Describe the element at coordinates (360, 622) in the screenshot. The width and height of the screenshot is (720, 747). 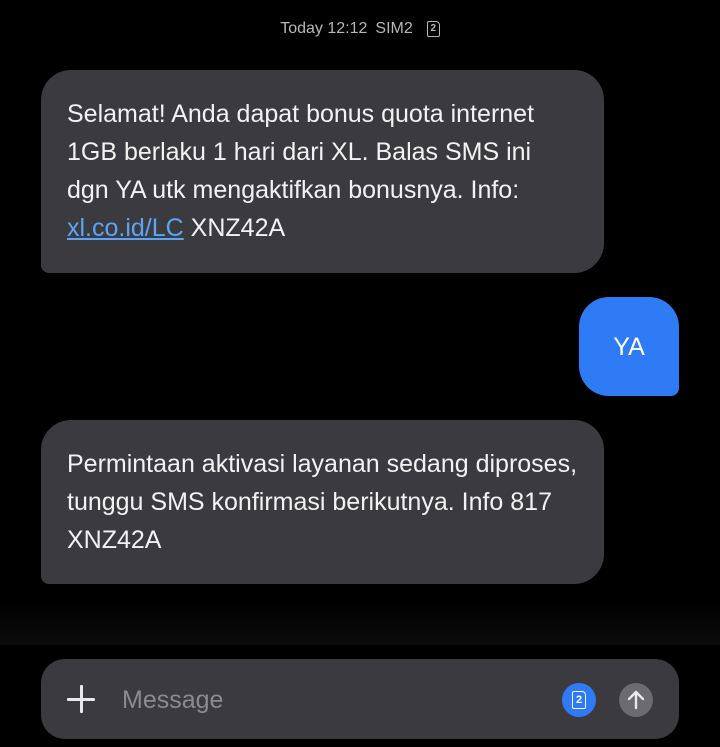
I see `scroll-fade` at that location.